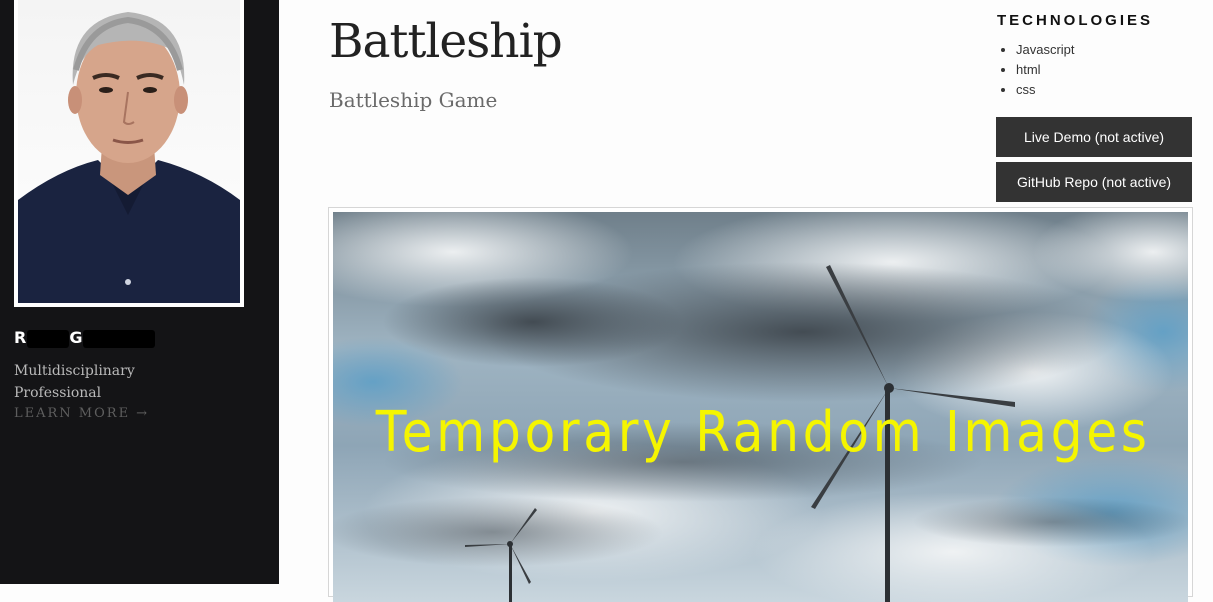  What do you see at coordinates (81, 413) in the screenshot?
I see `learn-more-link: LEARN MORE →` at bounding box center [81, 413].